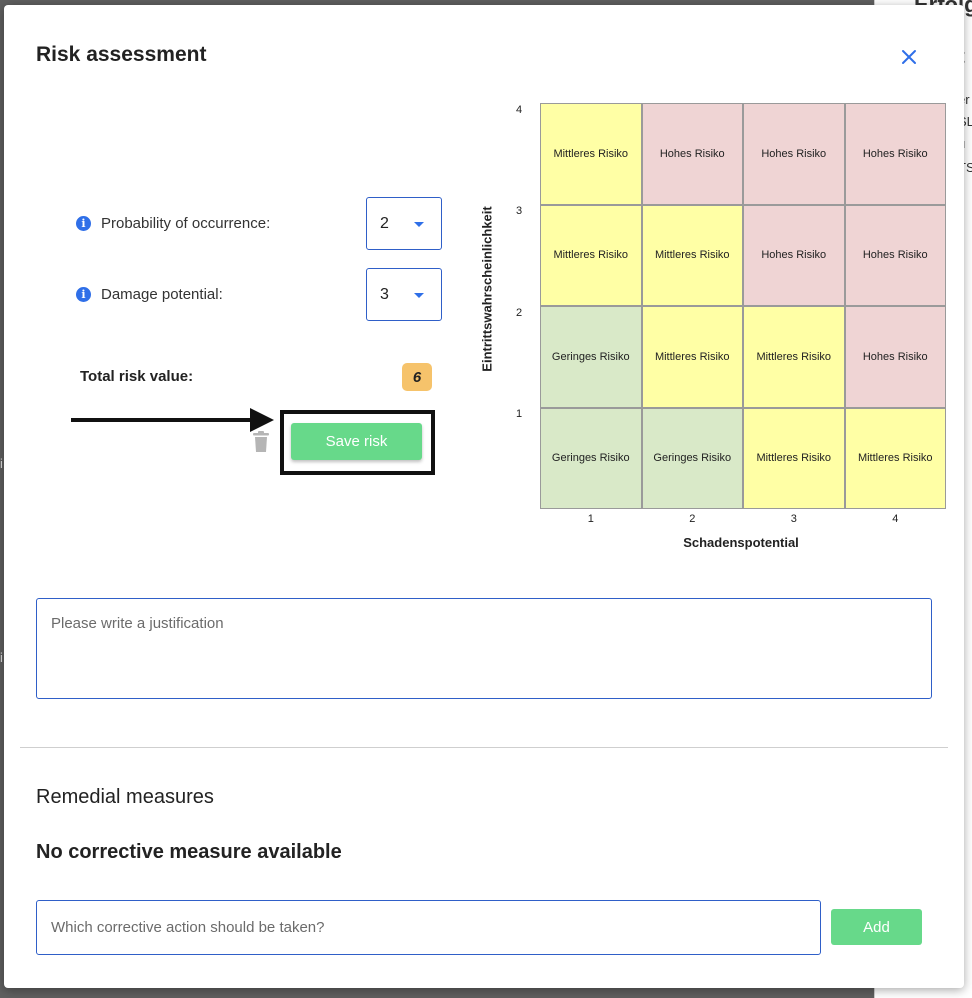  I want to click on y-axis-label: Eintrittswahrscheinlichkeit, so click(487, 289).